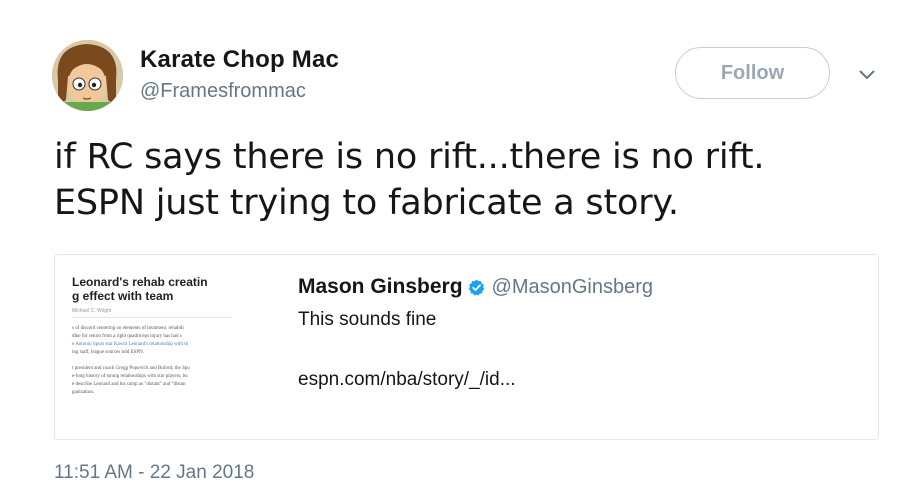  I want to click on avatar, so click(87, 75).